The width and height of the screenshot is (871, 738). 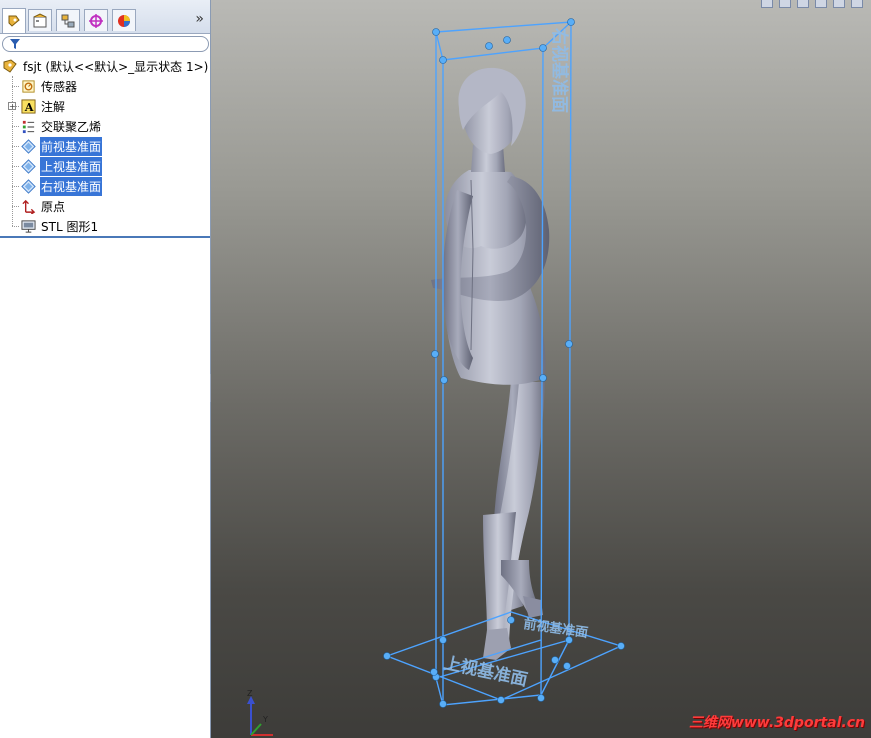 I want to click on sensor-icon, so click(x=28, y=86).